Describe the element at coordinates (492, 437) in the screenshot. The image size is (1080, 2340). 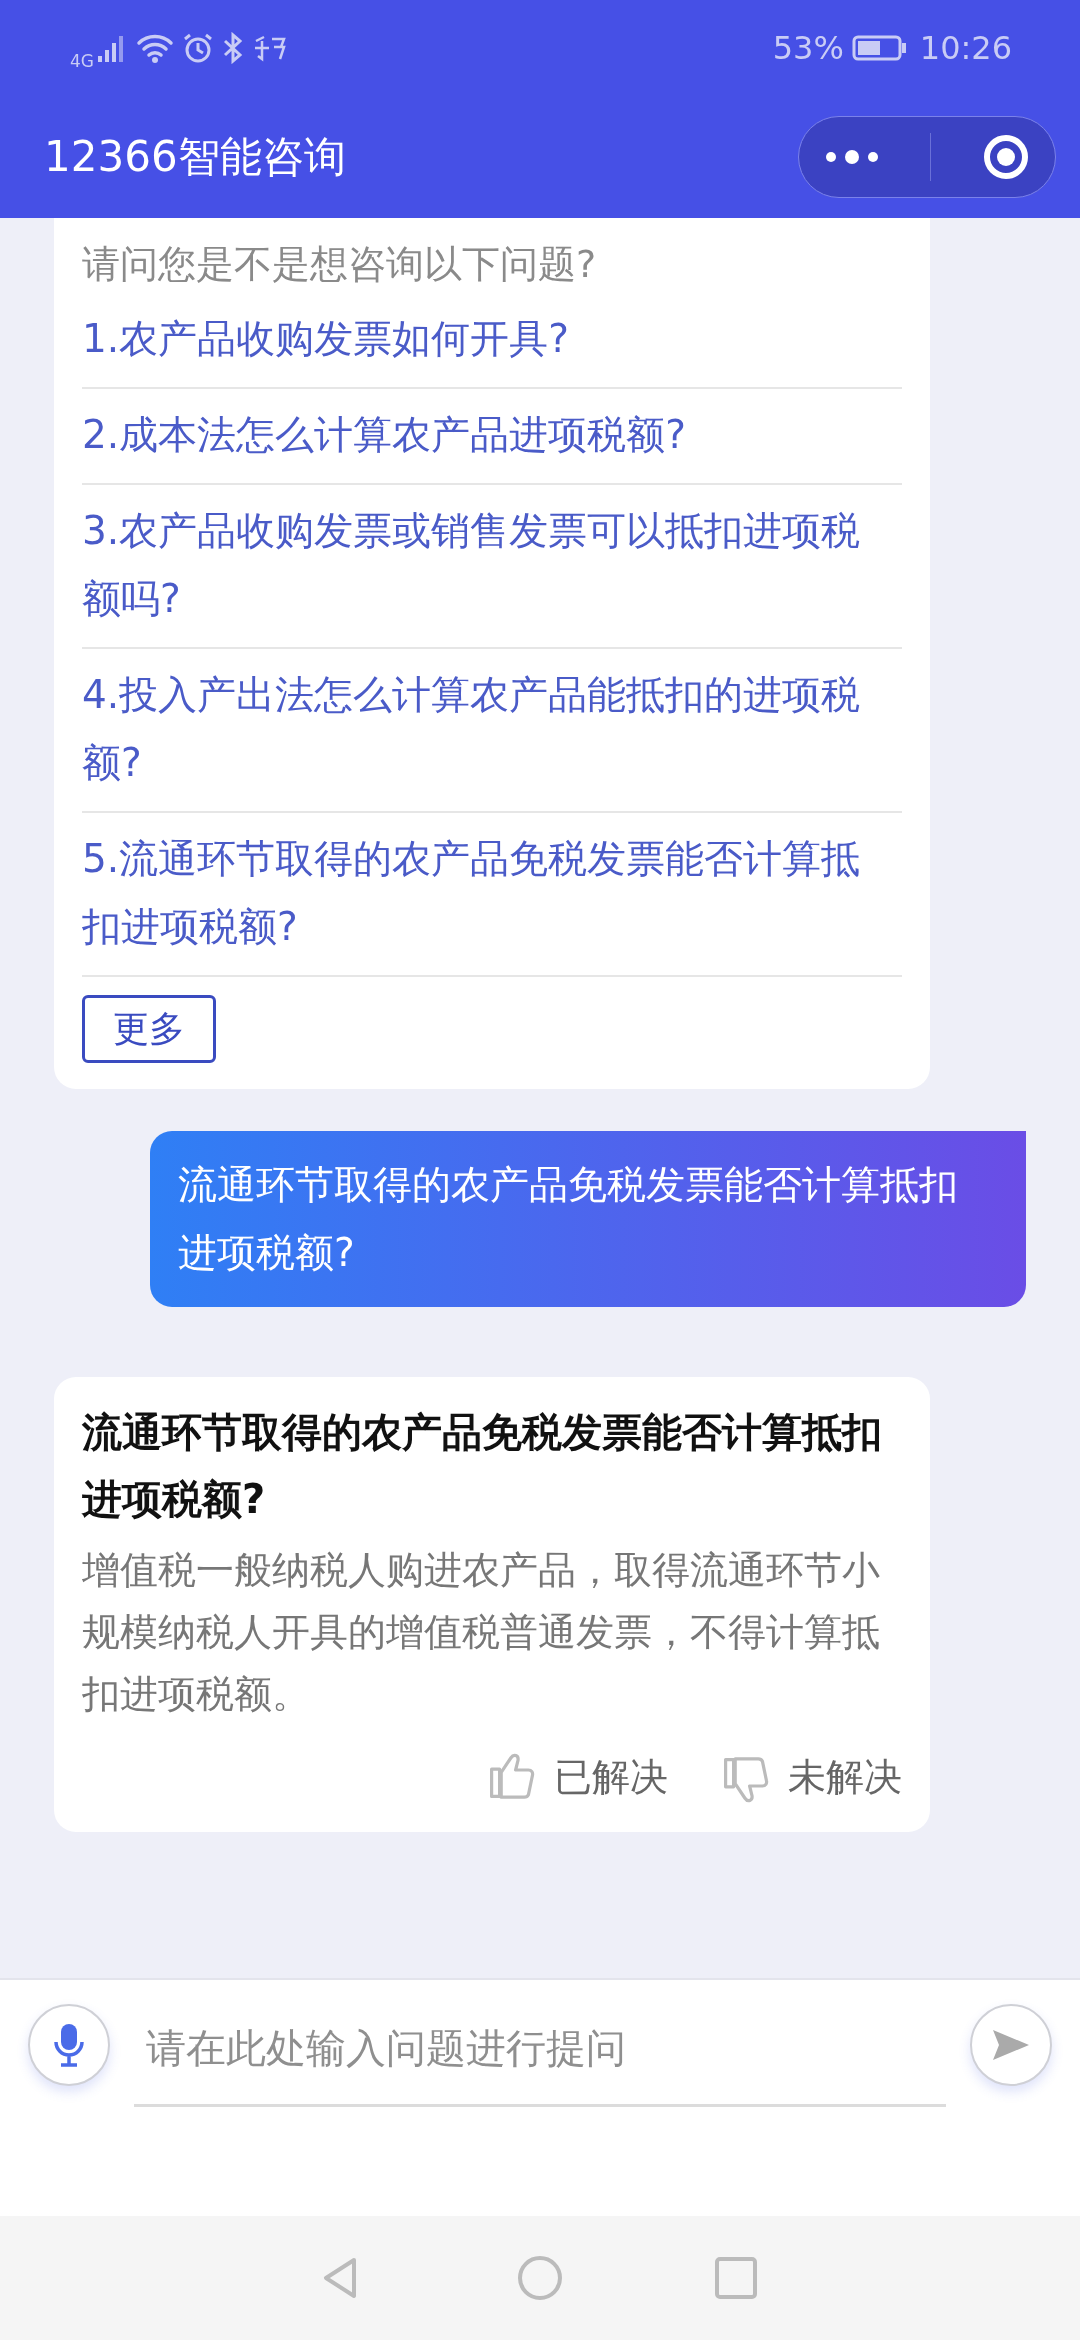
I see `question-link: 2.成本法怎么计算农产品进项税额?` at that location.